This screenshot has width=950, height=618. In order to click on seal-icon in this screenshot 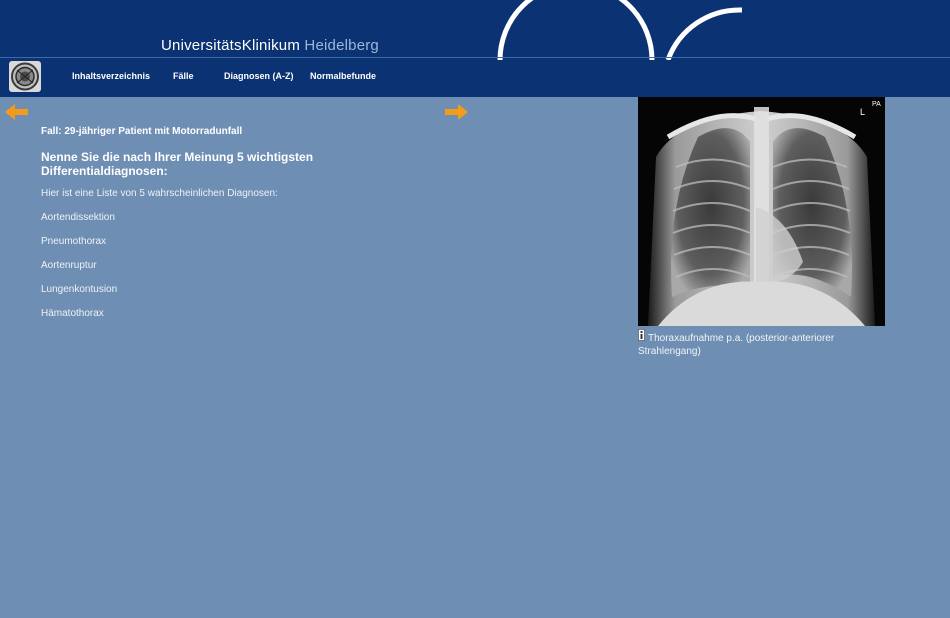, I will do `click(25, 76)`.